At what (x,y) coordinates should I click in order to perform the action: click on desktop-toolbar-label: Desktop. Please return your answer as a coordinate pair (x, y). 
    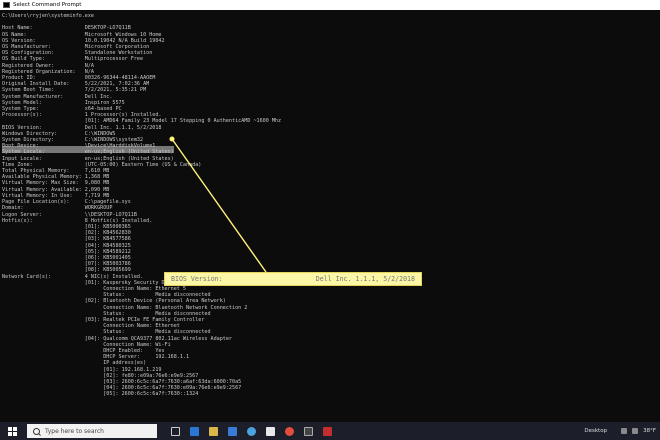
    Looking at the image, I should click on (595, 431).